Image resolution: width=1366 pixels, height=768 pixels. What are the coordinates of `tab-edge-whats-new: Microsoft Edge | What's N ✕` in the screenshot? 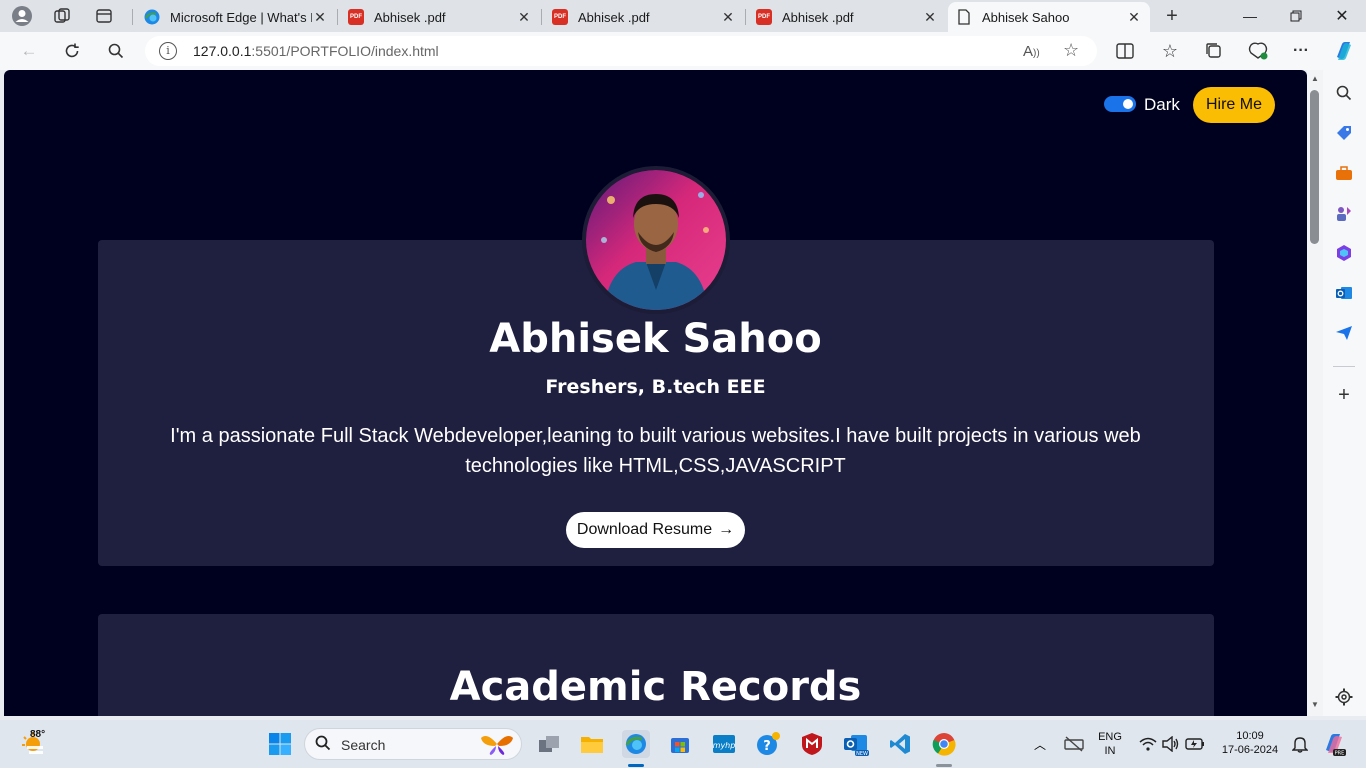 It's located at (236, 17).